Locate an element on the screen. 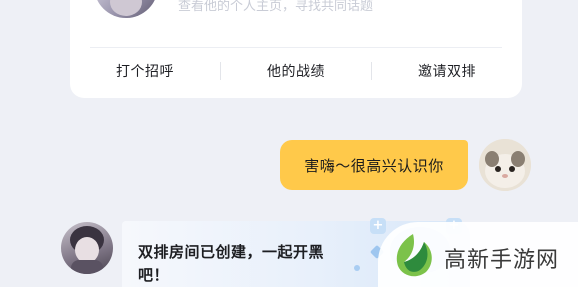 Image resolution: width=578 pixels, height=287 pixels. watermark-logo-icon is located at coordinates (414, 255).